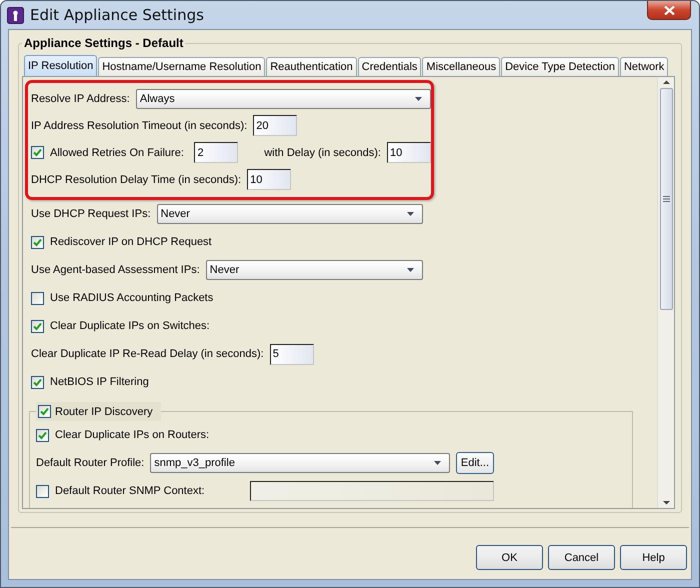 The image size is (700, 588). Describe the element at coordinates (130, 326) in the screenshot. I see `checkbox-label: Clear Duplicate IPs on Switches:` at that location.